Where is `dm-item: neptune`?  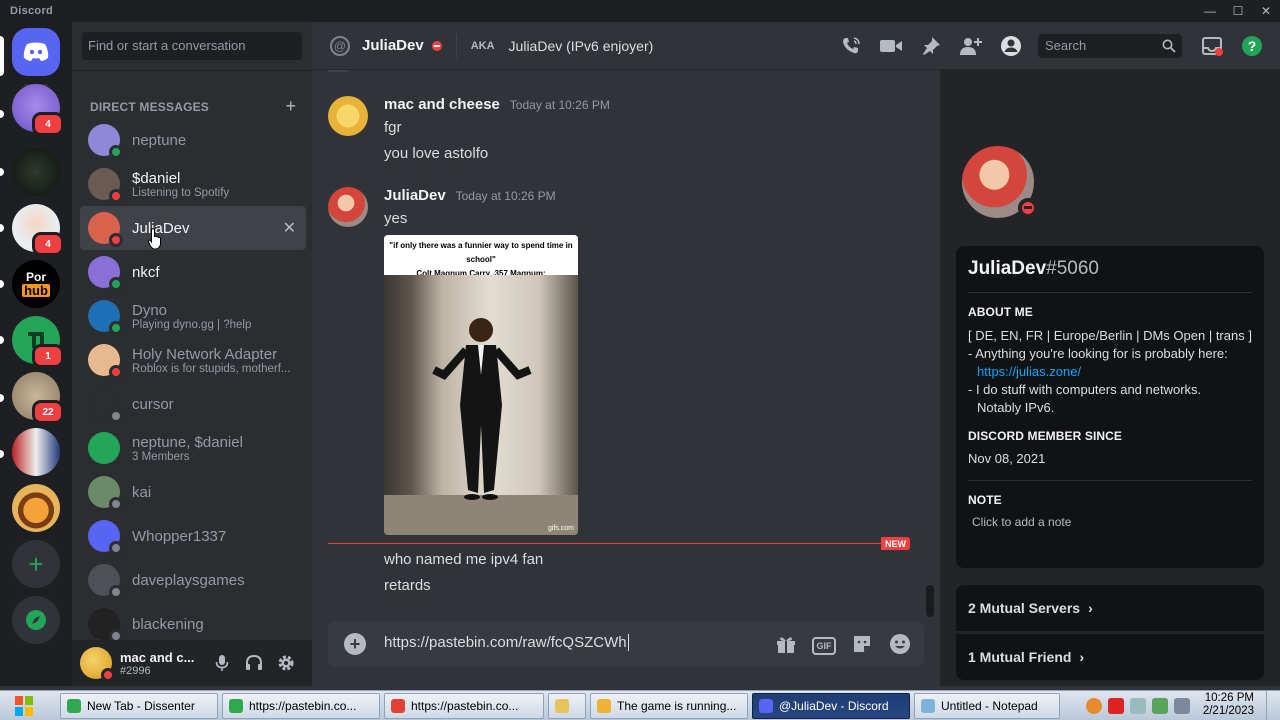
dm-item: neptune is located at coordinates (193, 140).